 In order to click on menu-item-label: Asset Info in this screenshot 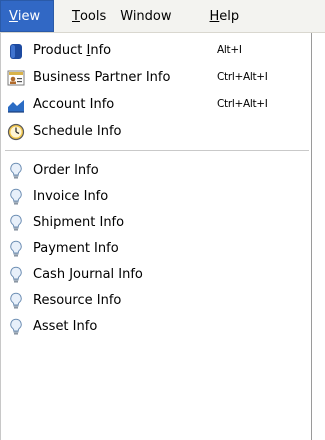, I will do `click(65, 326)`.